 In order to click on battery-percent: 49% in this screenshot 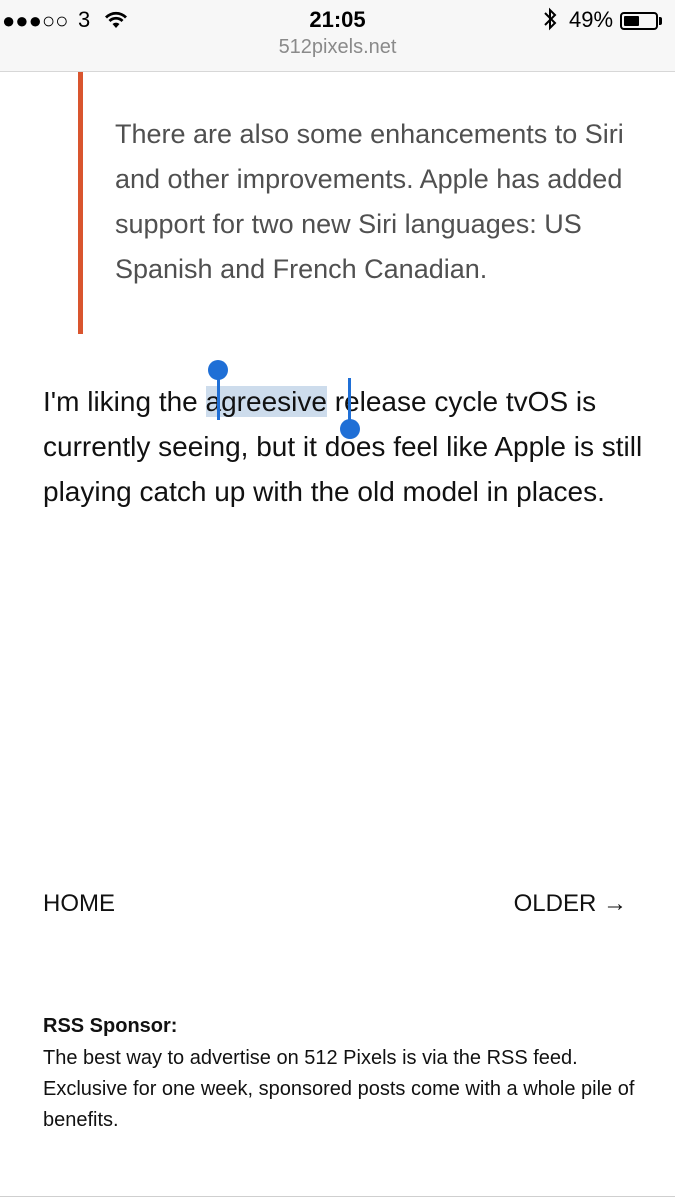, I will do `click(591, 19)`.